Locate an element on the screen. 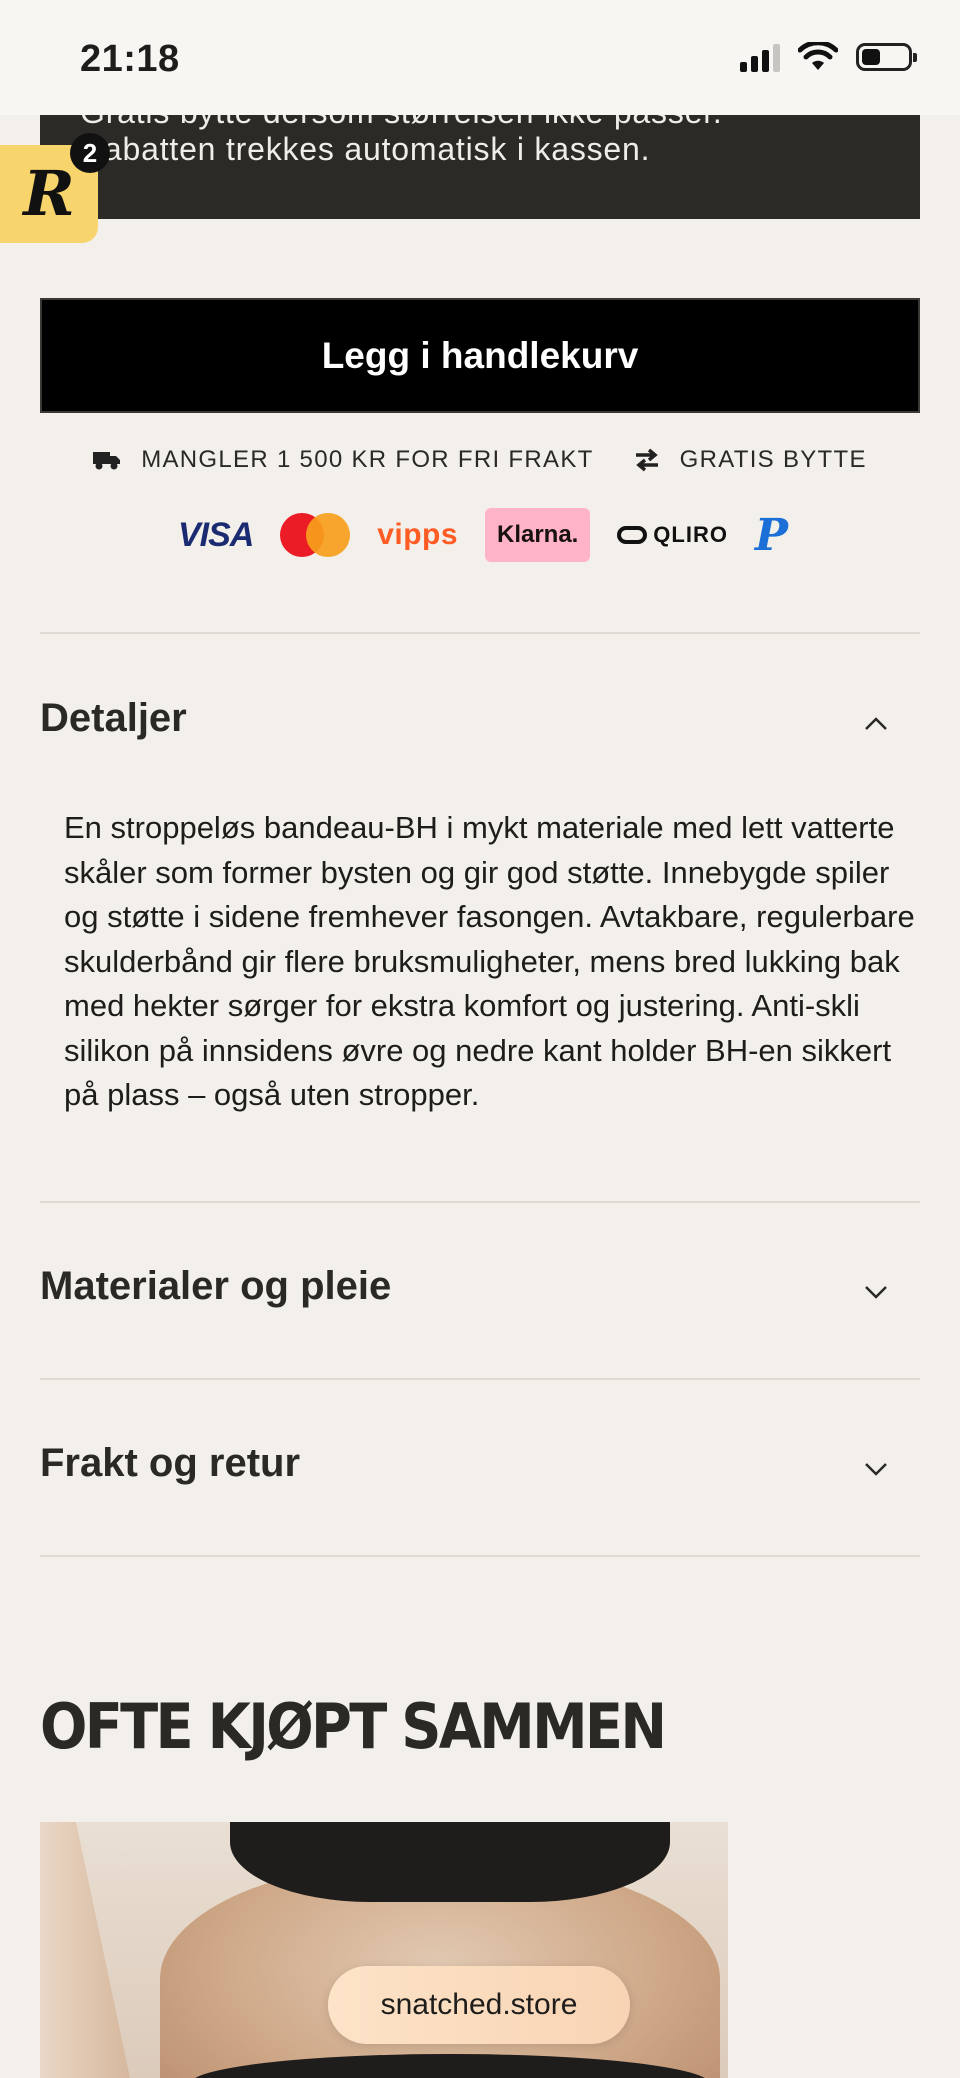 Image resolution: width=960 pixels, height=2078 pixels. vipps-logo-icon: vipps is located at coordinates (418, 534).